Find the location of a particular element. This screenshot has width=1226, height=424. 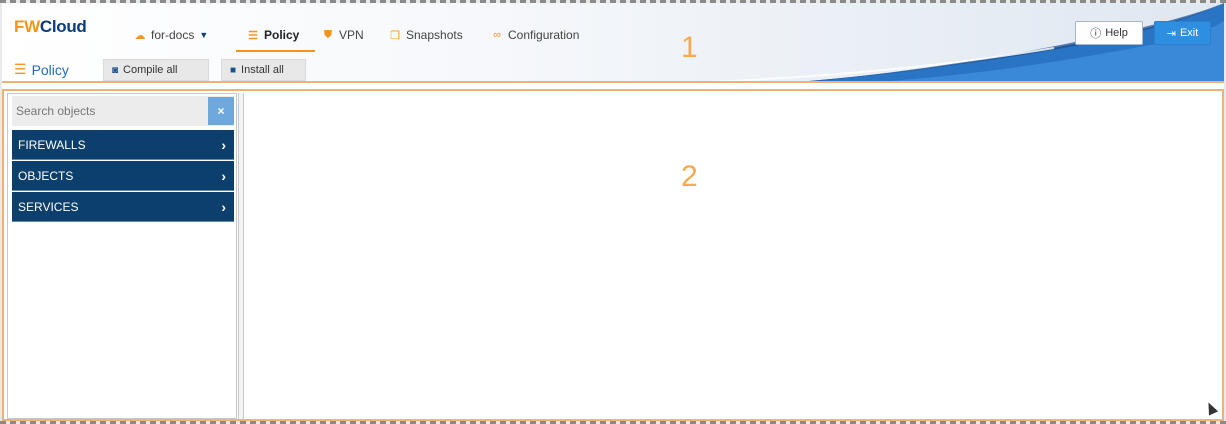

fwcloud-logo: FWCloud is located at coordinates (50, 27).